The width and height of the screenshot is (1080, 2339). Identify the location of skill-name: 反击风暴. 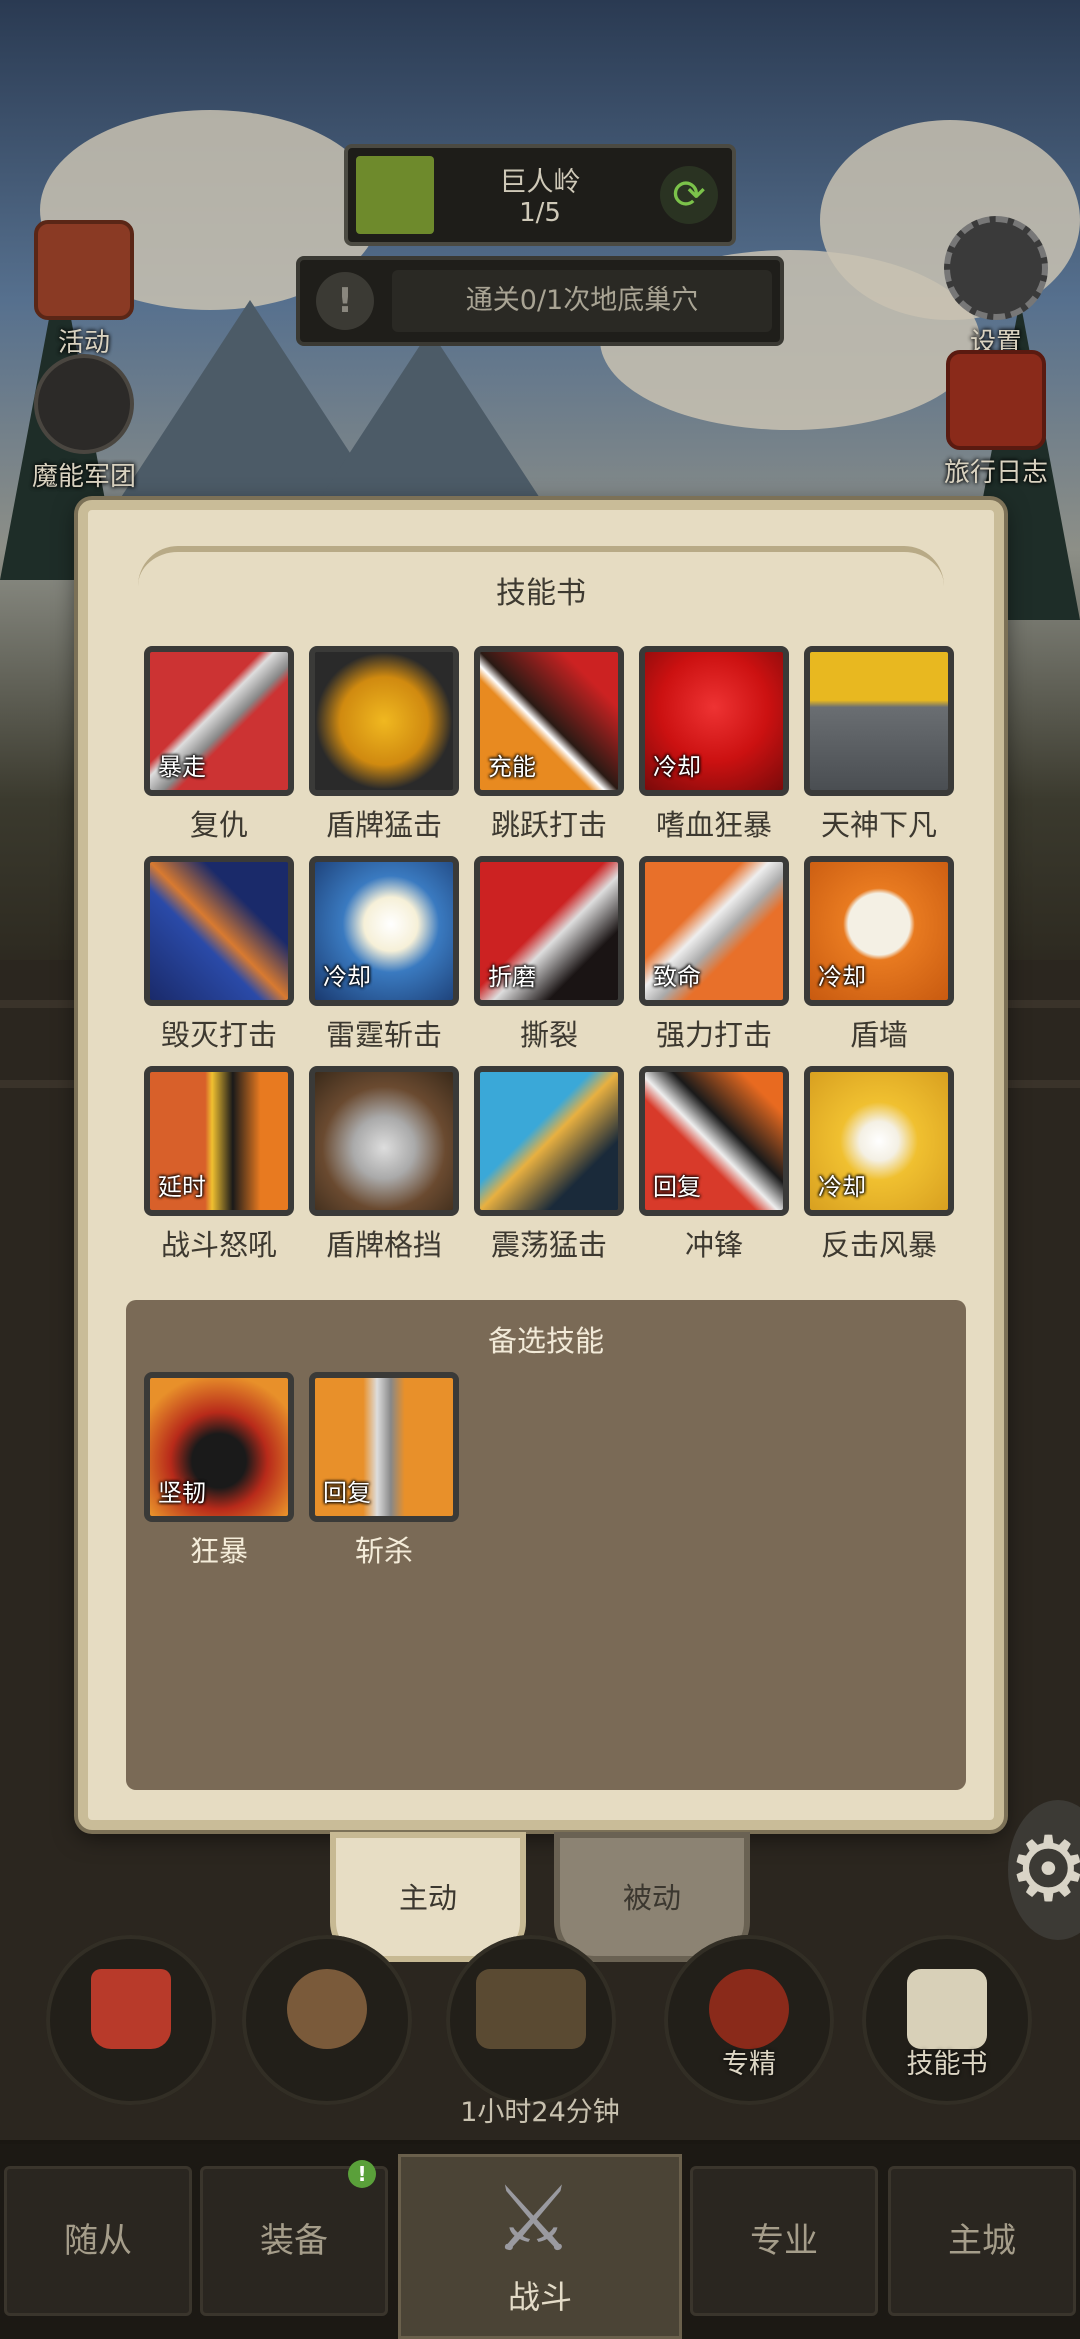
(878, 1245).